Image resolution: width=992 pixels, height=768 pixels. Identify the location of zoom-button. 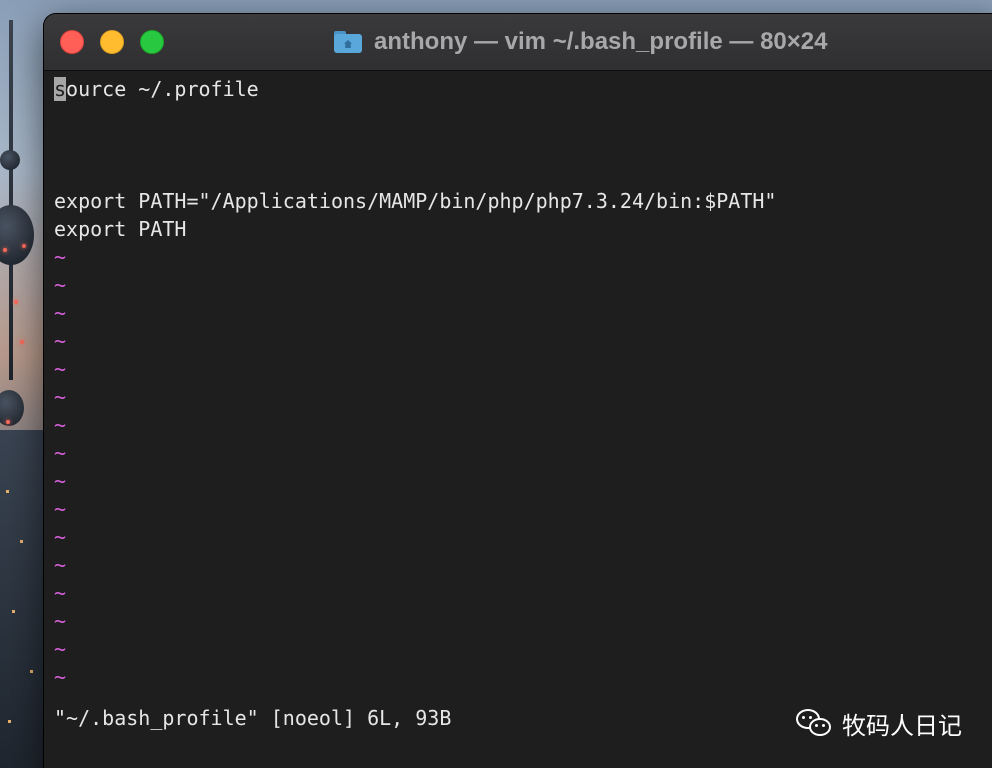
(152, 42).